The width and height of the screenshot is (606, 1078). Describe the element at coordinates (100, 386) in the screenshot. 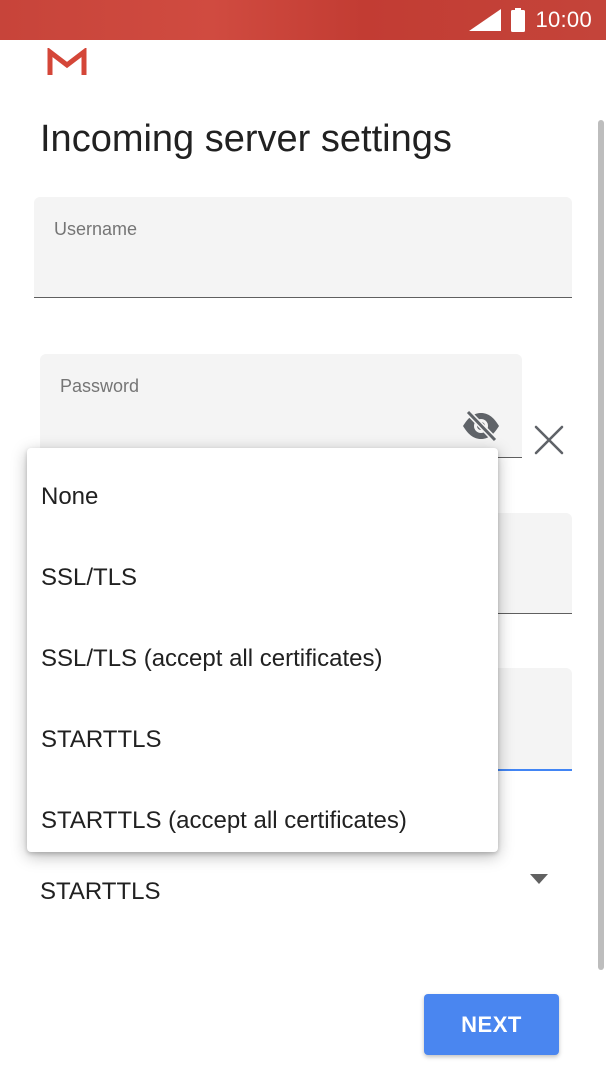

I see `password-label: Password` at that location.